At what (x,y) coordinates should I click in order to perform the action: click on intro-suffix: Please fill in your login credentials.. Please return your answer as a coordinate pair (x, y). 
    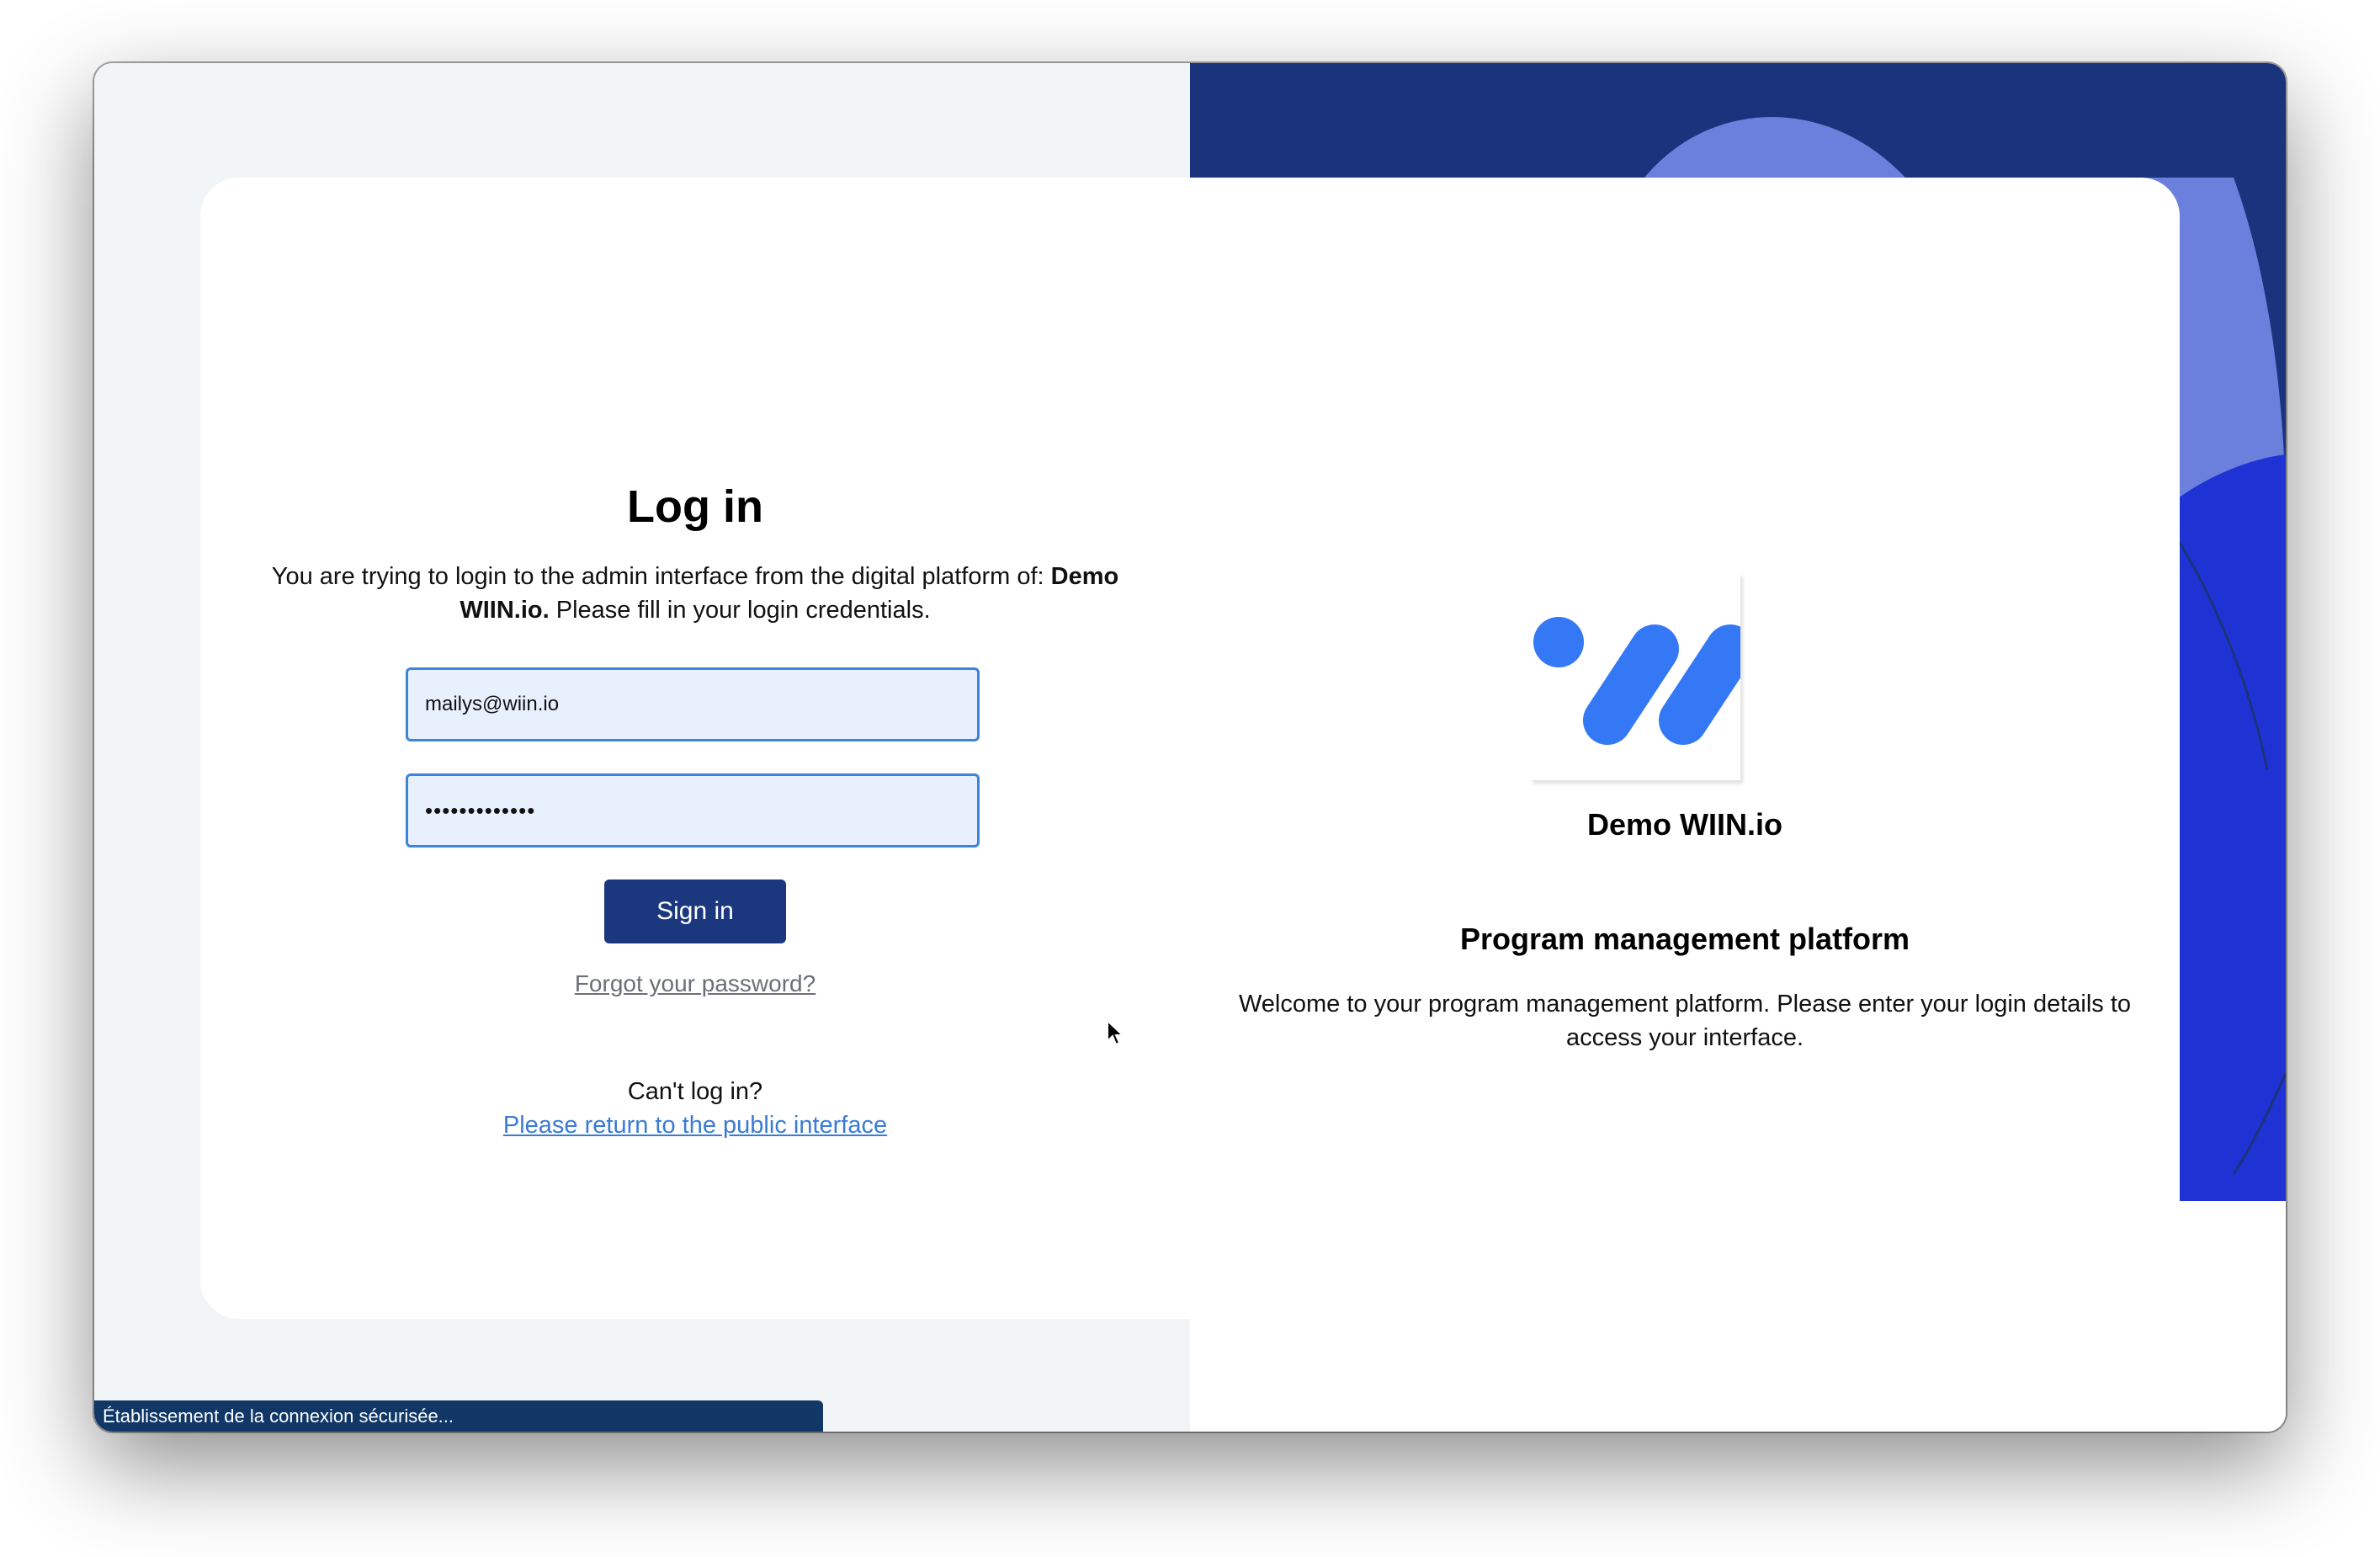
    Looking at the image, I should click on (740, 610).